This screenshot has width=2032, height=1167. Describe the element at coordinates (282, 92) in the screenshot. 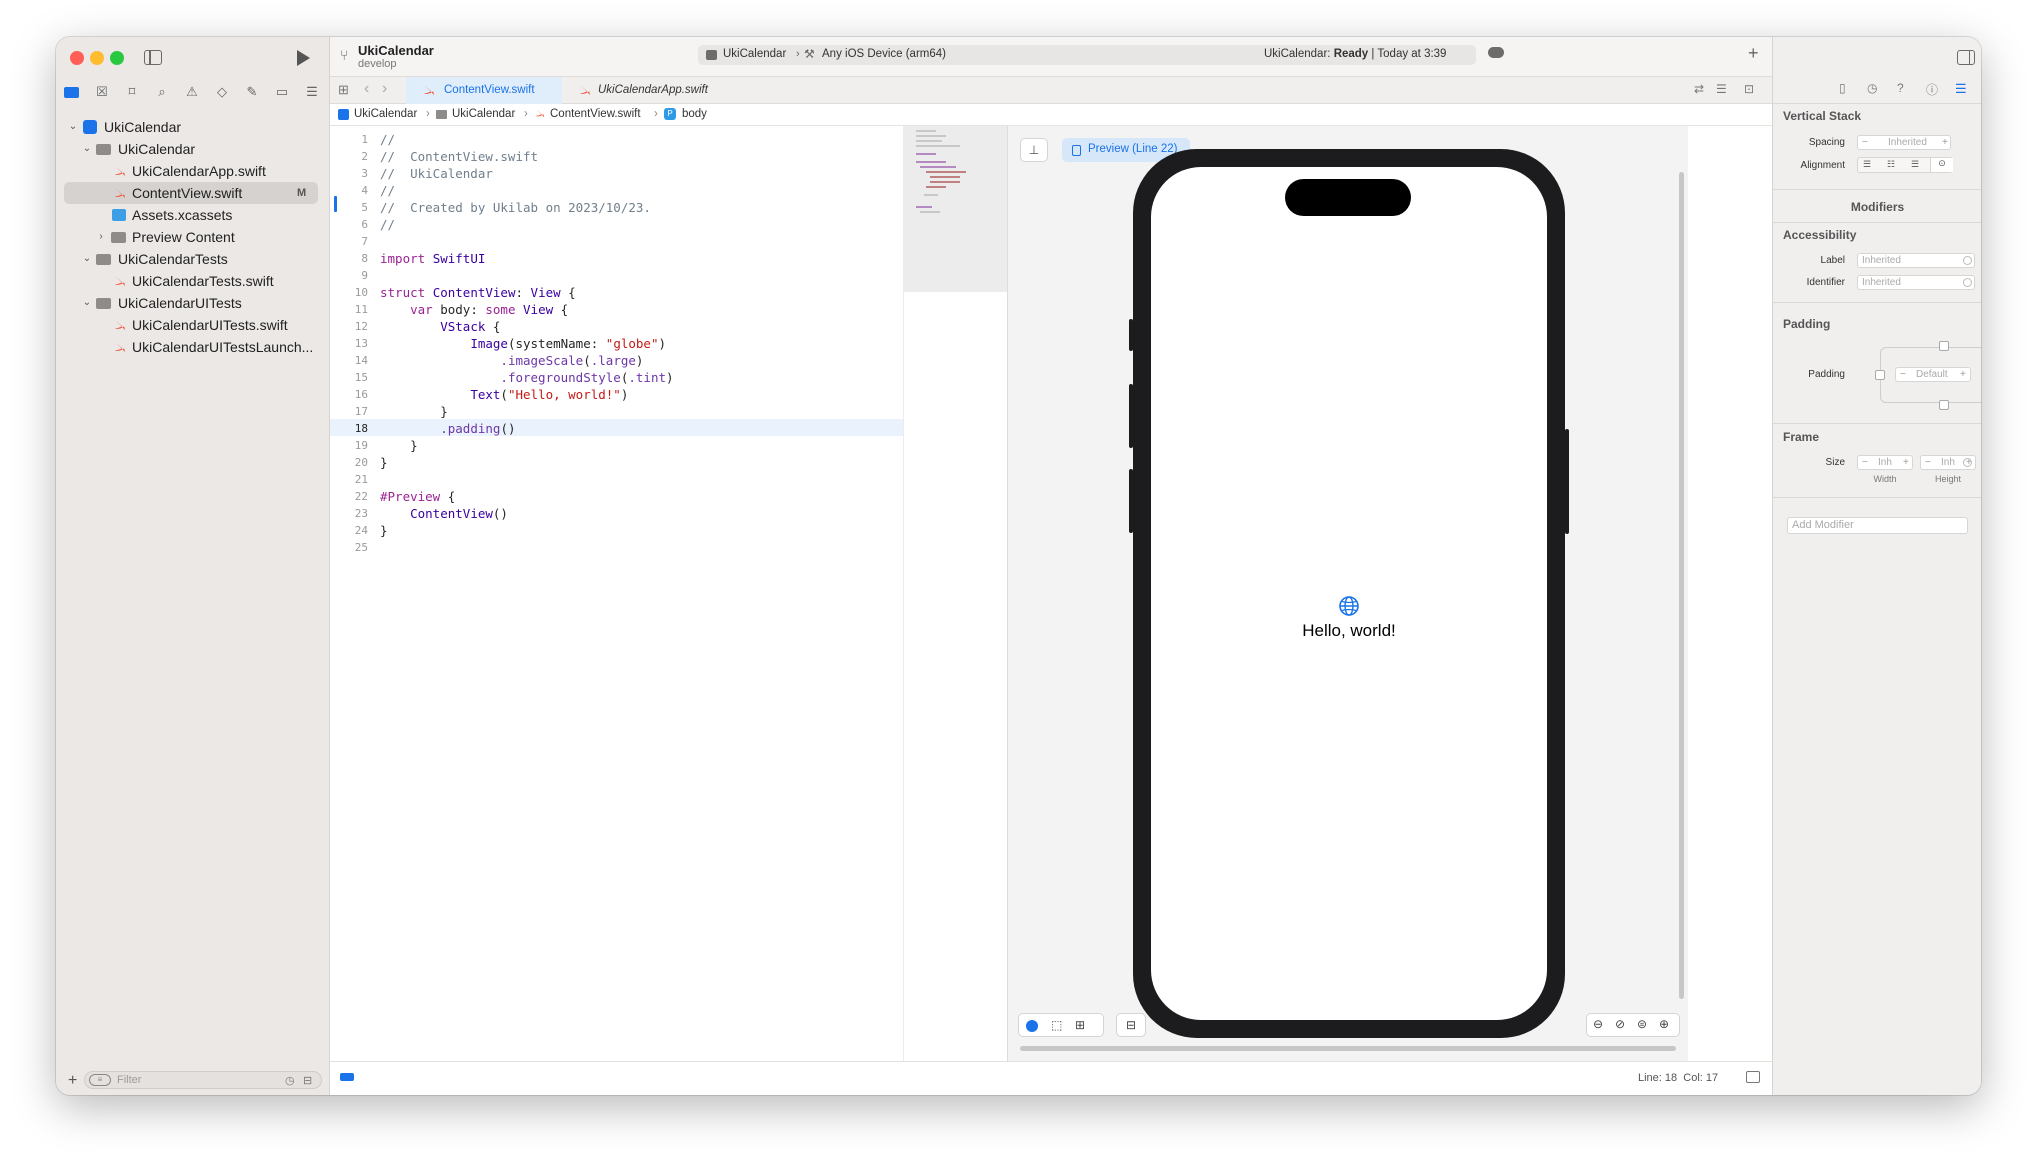

I see `breakpoint-icon: ▭` at that location.